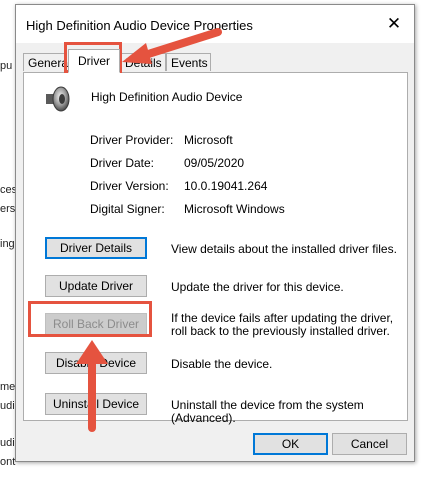 The height and width of the screenshot is (478, 430). Describe the element at coordinates (8, 387) in the screenshot. I see `background-text: me` at that location.